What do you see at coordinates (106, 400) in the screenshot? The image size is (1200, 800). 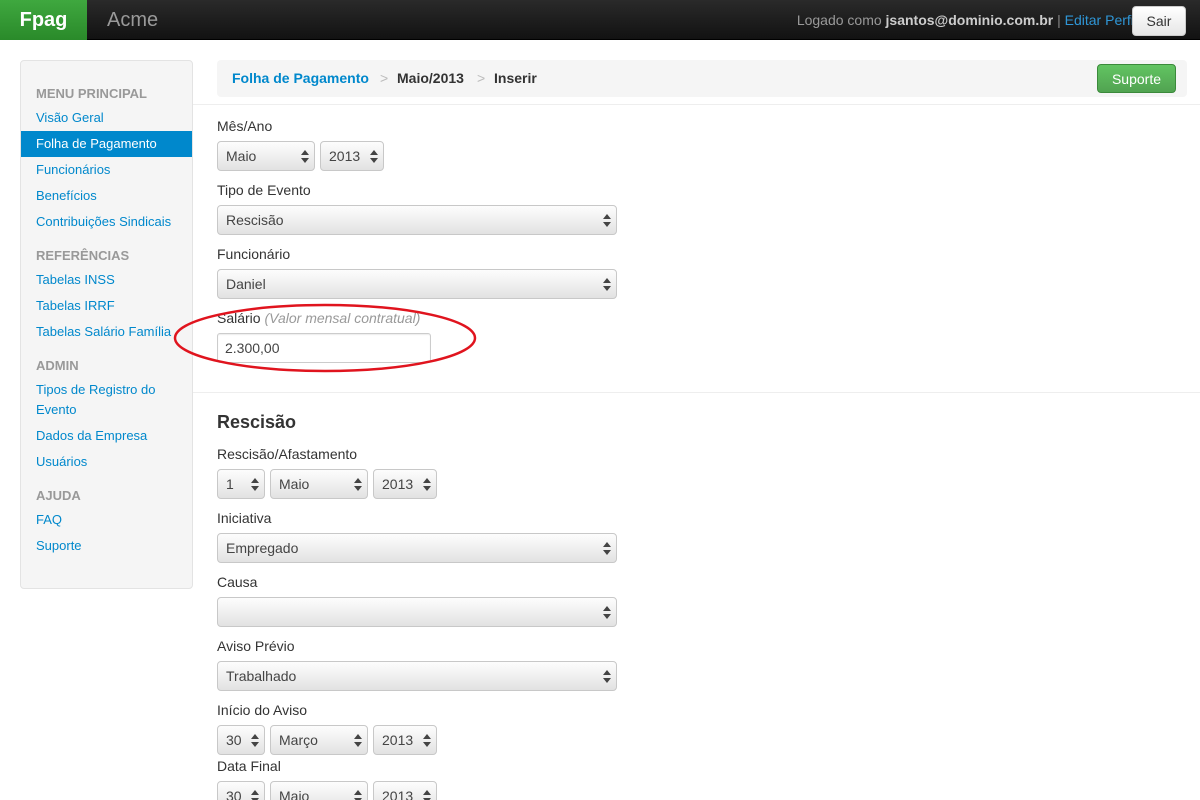 I see `sidebar-item-tipos-de-registro: Tipos de Registro do Evento` at bounding box center [106, 400].